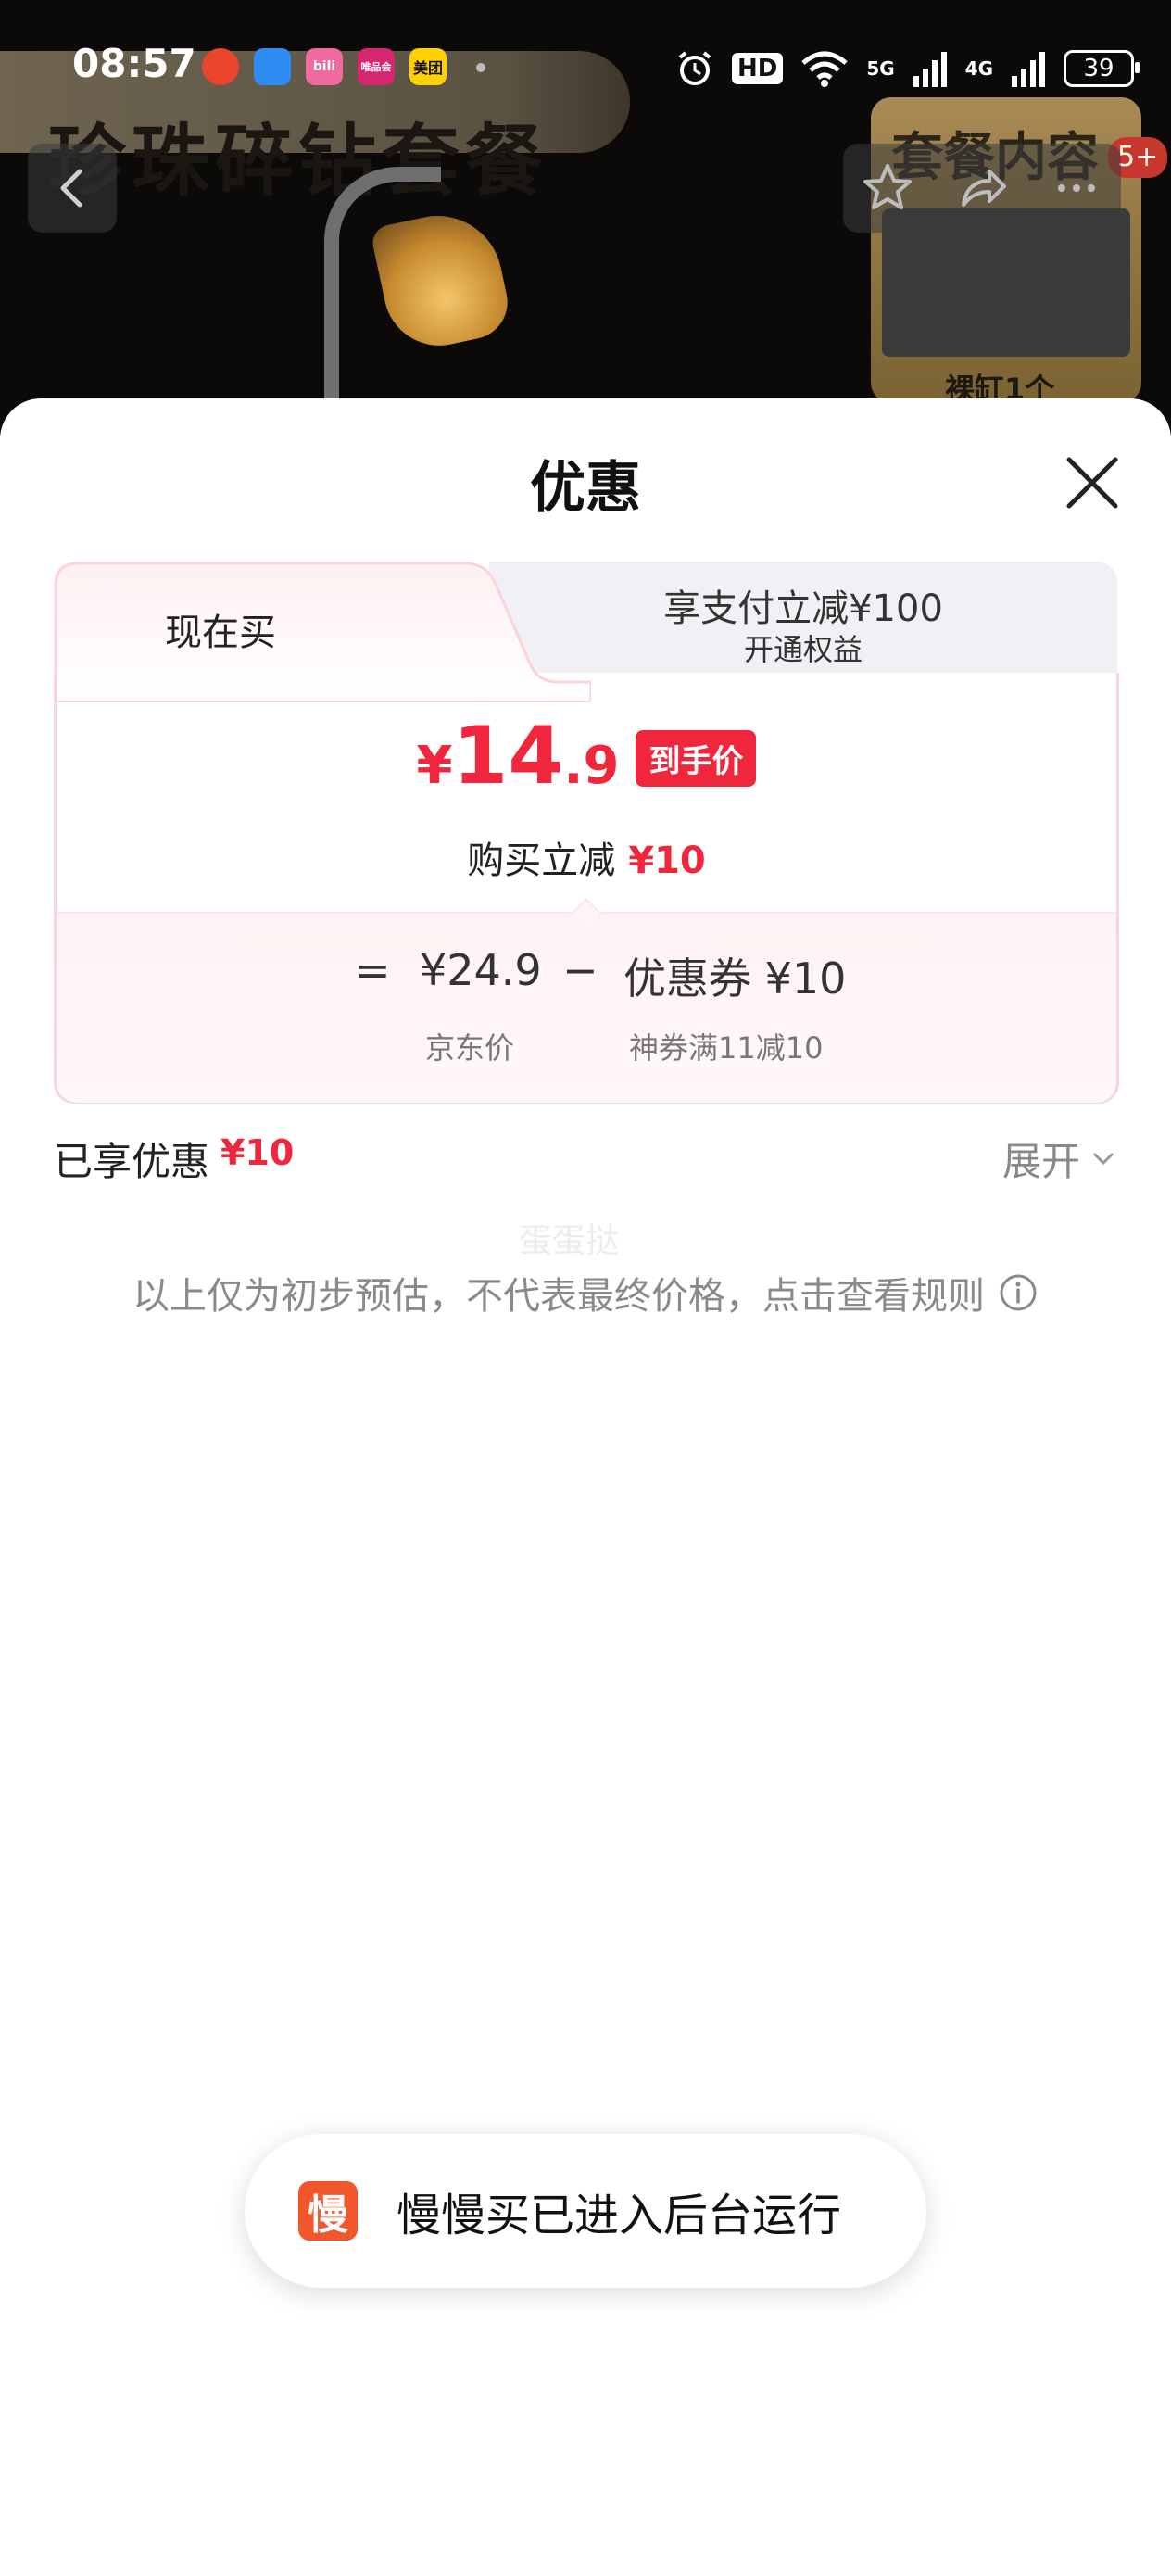 The height and width of the screenshot is (2576, 1171). What do you see at coordinates (570, 1241) in the screenshot?
I see `watermark: 蛋蛋挞` at bounding box center [570, 1241].